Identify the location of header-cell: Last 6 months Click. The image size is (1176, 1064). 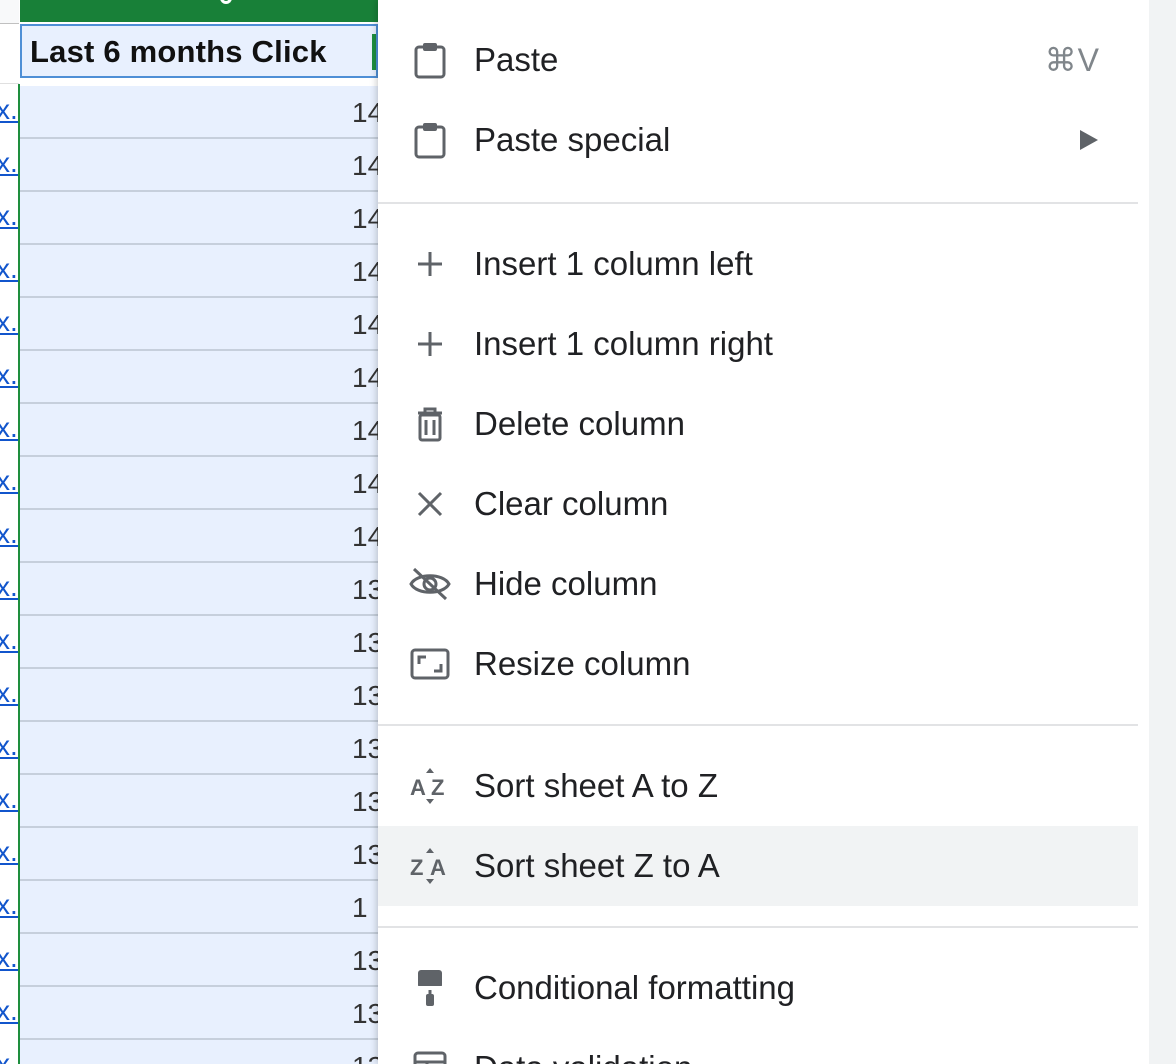
(199, 51).